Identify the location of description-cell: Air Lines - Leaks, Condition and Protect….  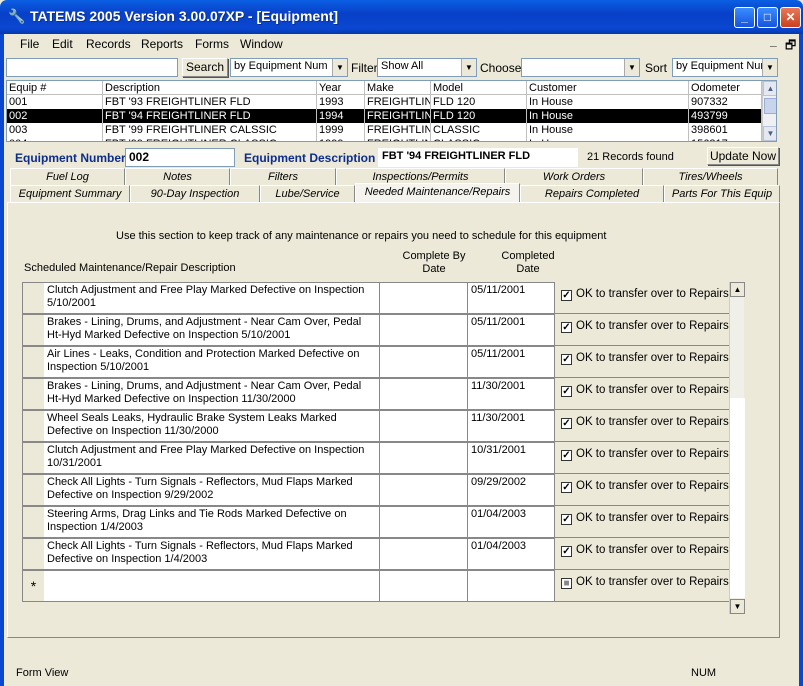
(212, 362).